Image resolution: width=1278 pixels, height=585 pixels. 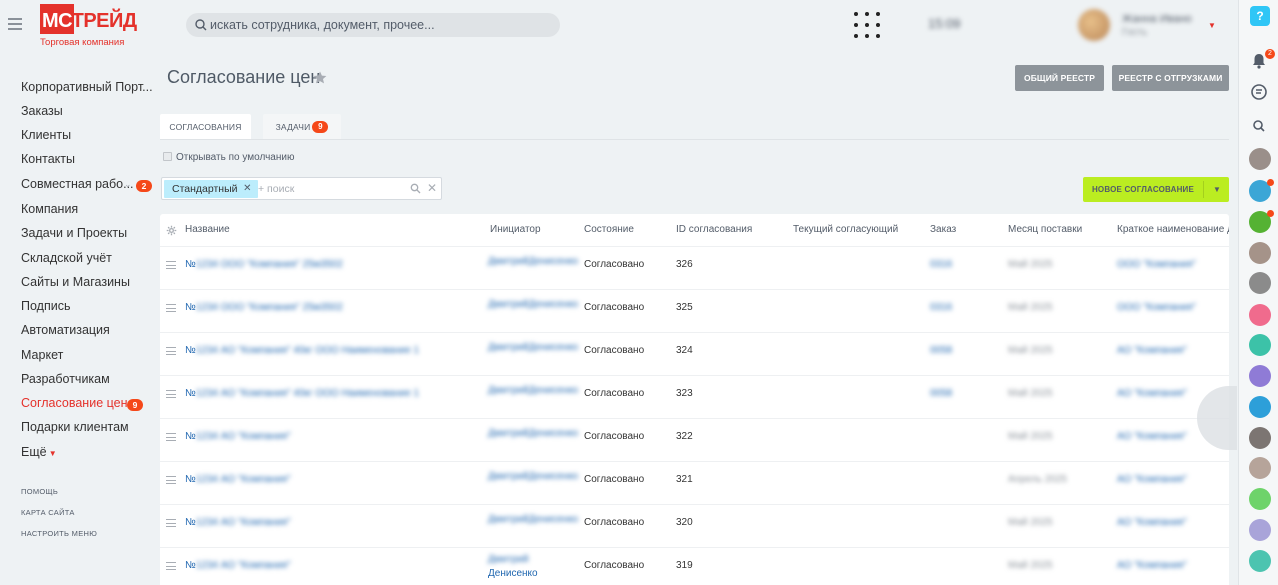 What do you see at coordinates (128, 184) in the screenshot?
I see `chevron-down-icon: ⌄` at bounding box center [128, 184].